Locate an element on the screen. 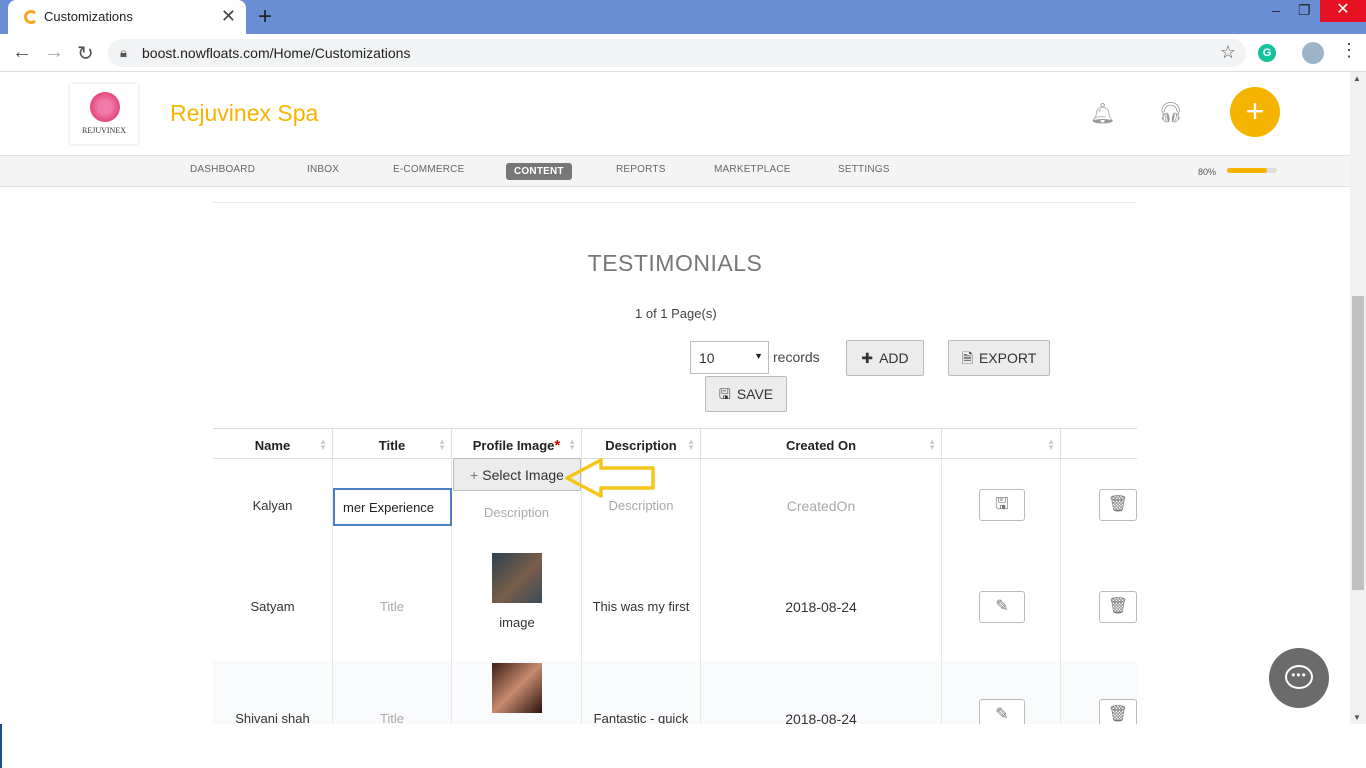 This screenshot has height=768, width=1366. column-header-title: Title ▲ ▼ is located at coordinates (392, 444).